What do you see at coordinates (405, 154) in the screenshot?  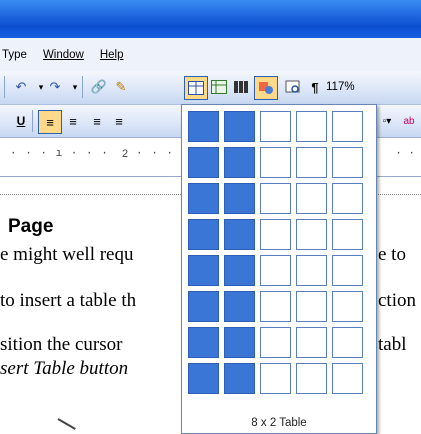 I see `ruler-ticks-right: · ·` at bounding box center [405, 154].